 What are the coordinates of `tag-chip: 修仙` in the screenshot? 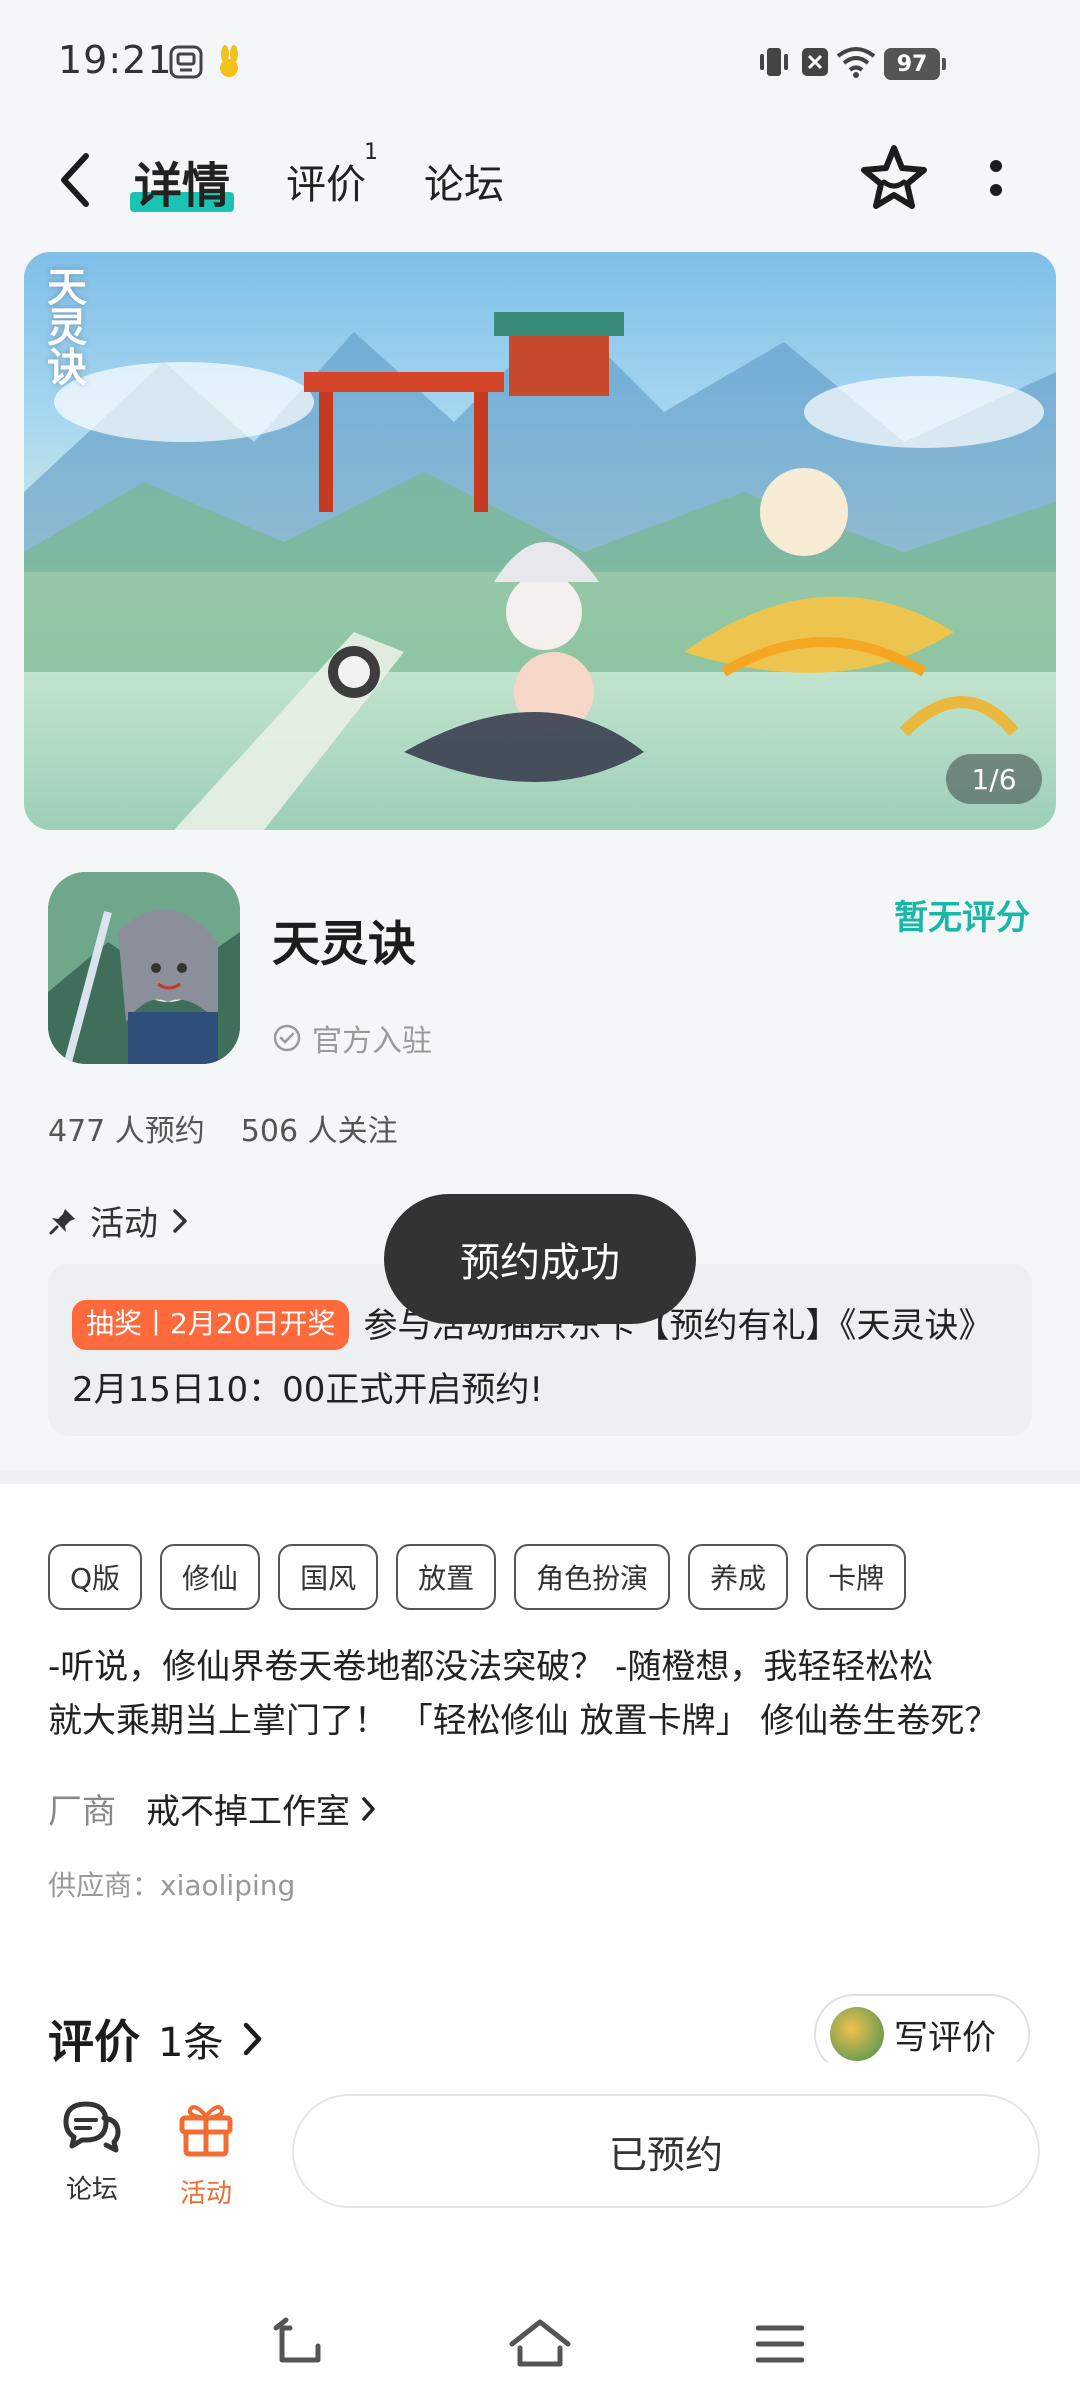 It's located at (210, 1577).